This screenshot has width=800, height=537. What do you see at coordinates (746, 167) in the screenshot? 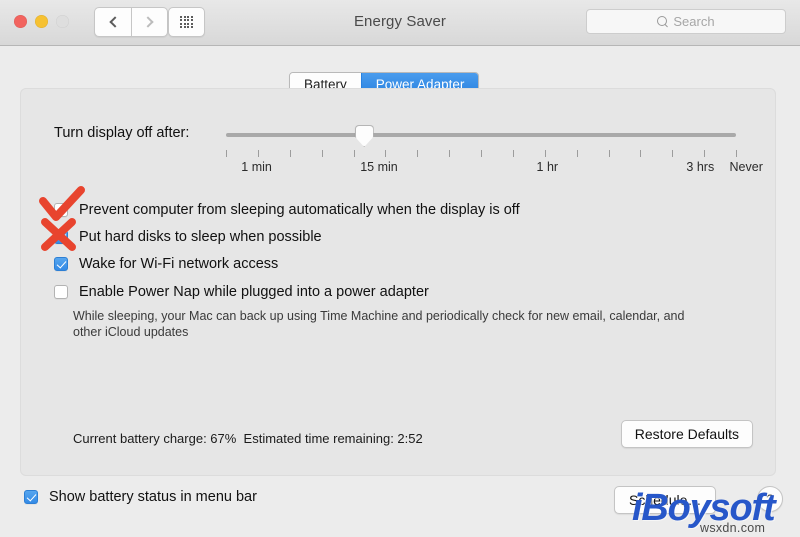
I see `slider-tick-label: Never` at bounding box center [746, 167].